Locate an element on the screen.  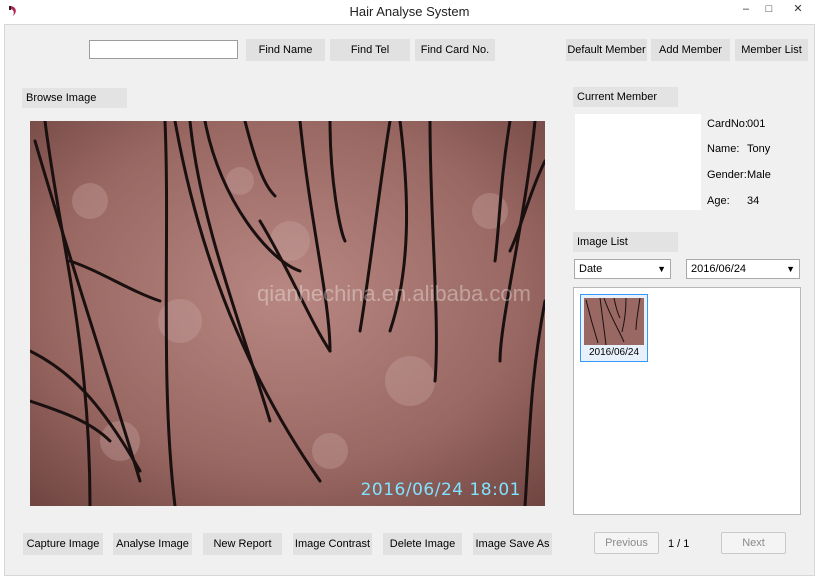
cardno-key: CardNo: is located at coordinates (727, 124).